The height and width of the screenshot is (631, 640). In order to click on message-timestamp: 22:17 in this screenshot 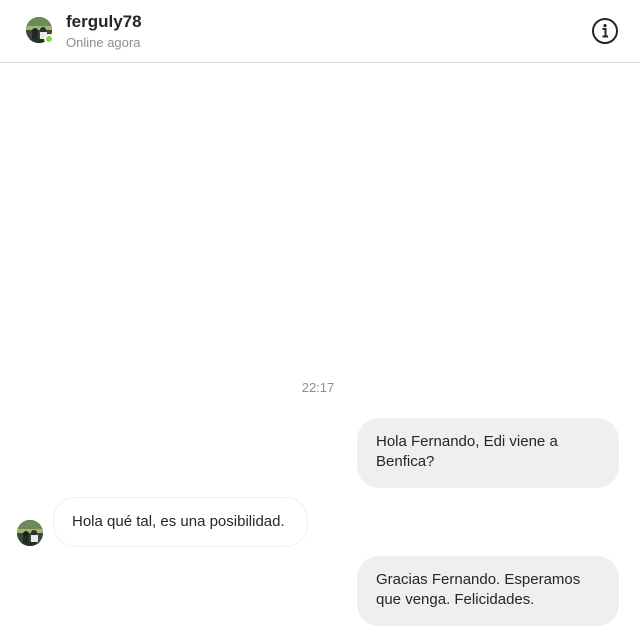, I will do `click(318, 387)`.